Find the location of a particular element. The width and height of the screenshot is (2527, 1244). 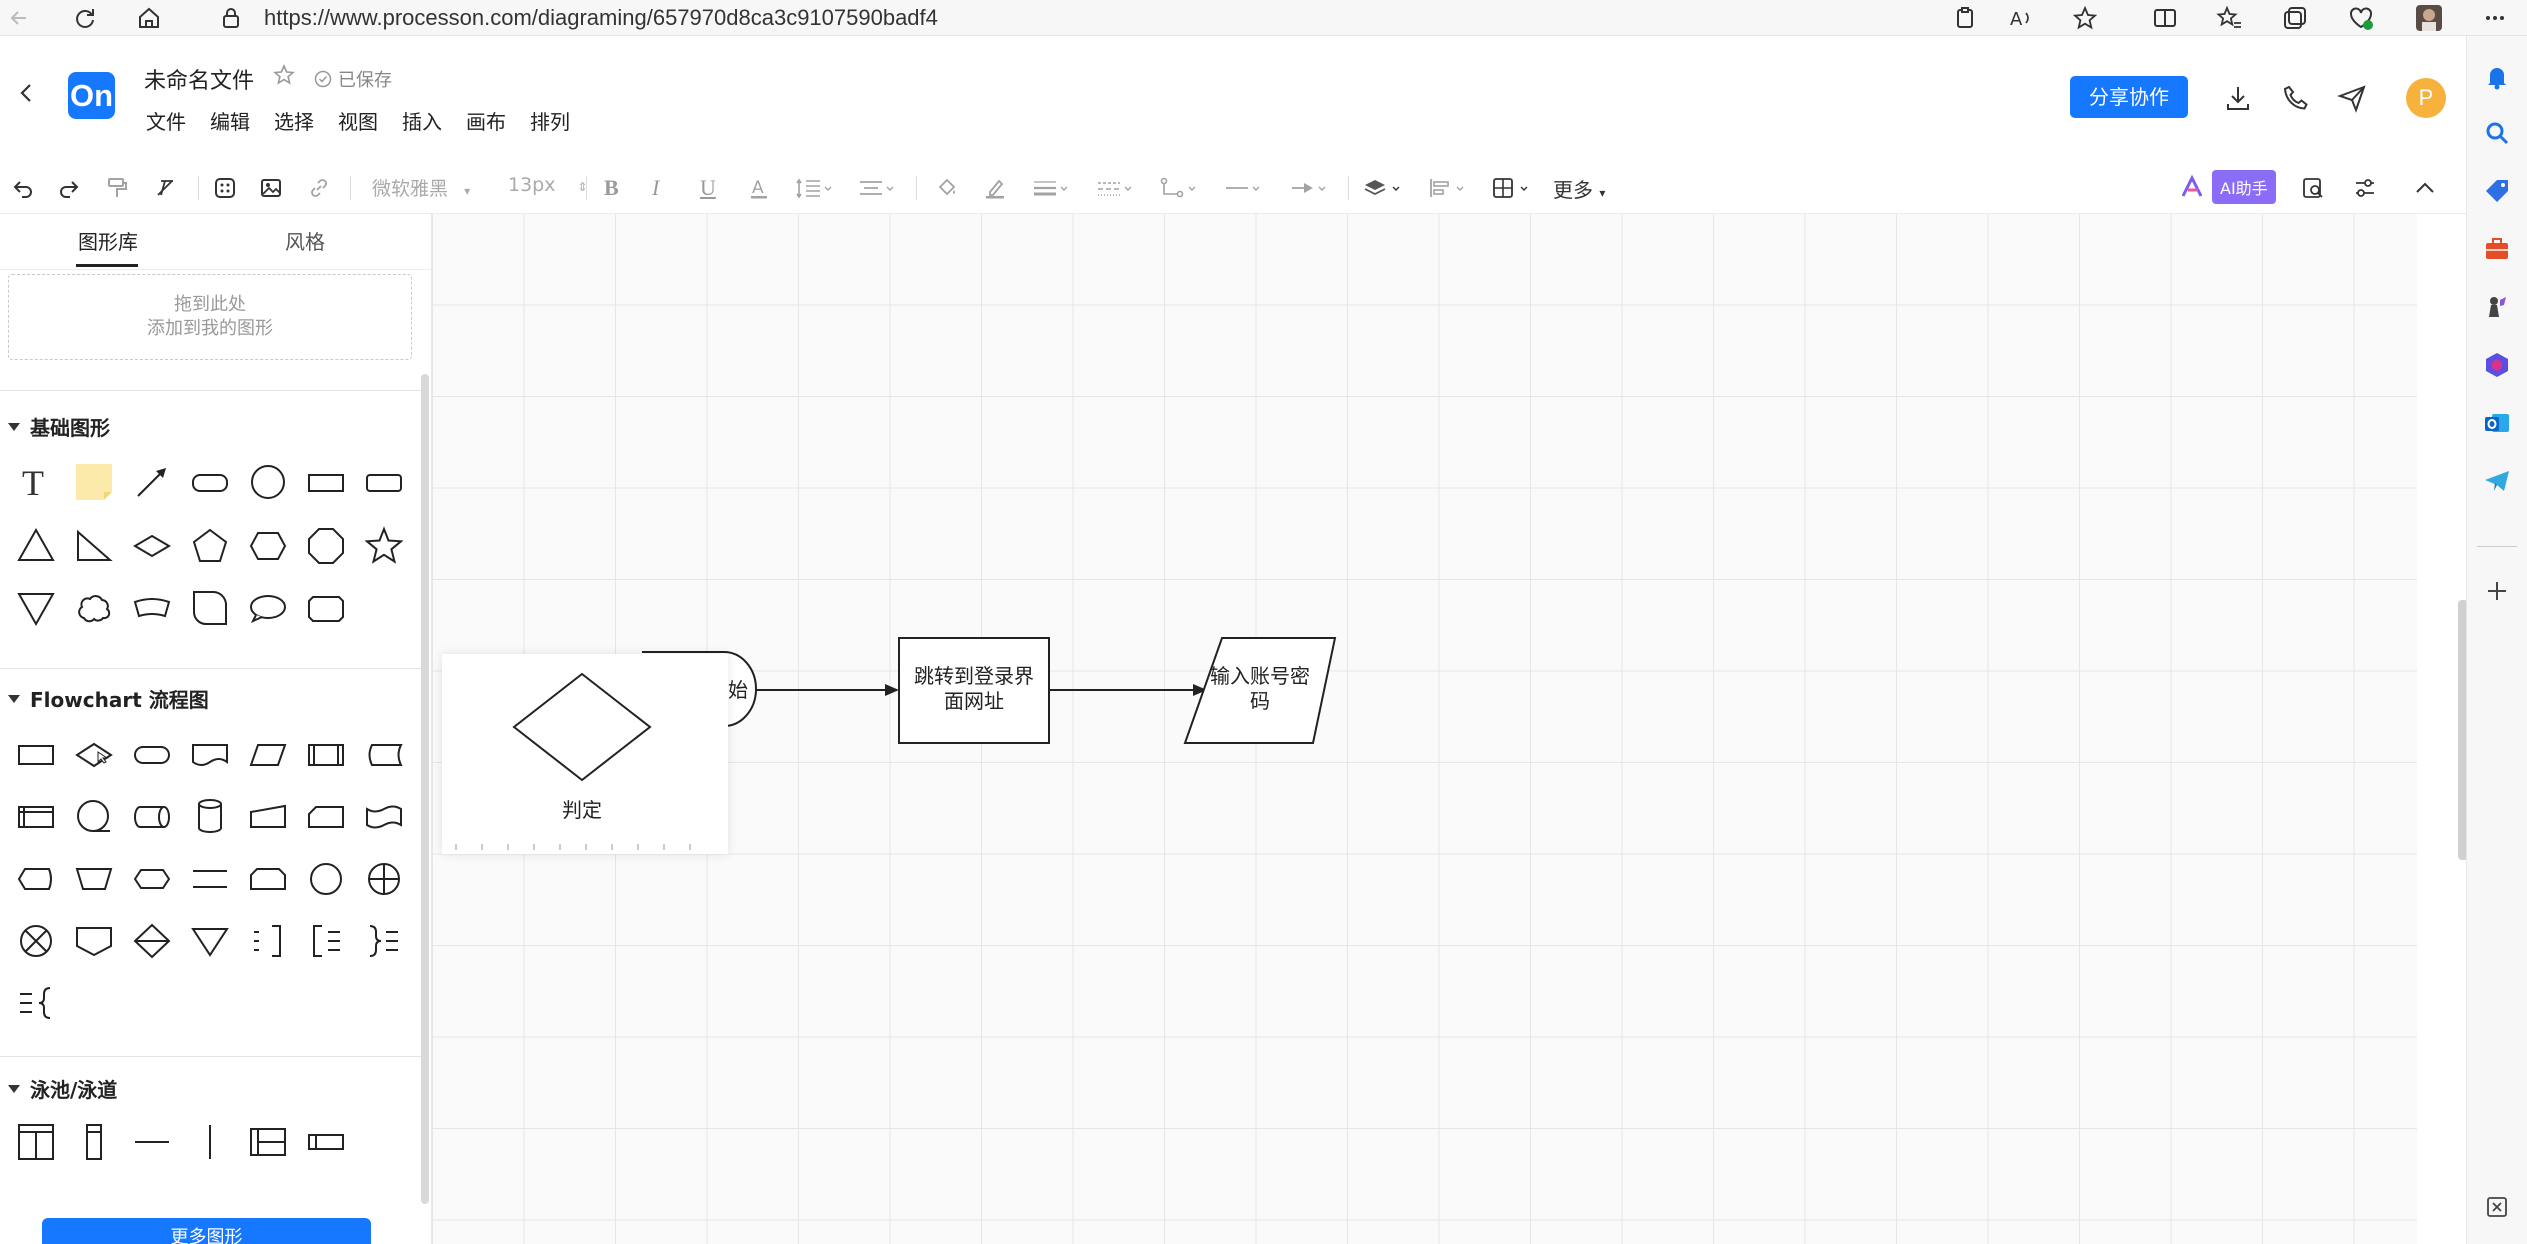

more-options-icon is located at coordinates (2495, 18).